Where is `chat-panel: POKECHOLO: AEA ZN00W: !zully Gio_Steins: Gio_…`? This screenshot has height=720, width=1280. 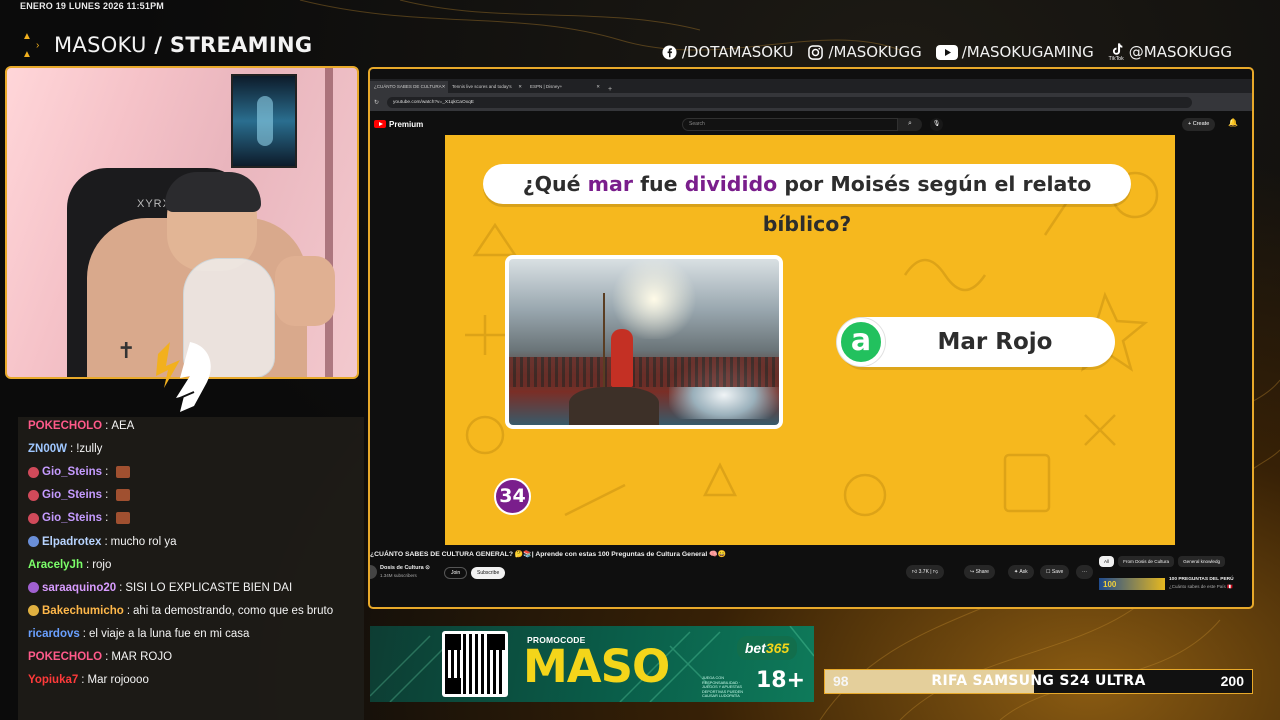
chat-panel: POKECHOLO: AEA ZN00W: !zully Gio_Steins: Gio_… is located at coordinates (191, 568).